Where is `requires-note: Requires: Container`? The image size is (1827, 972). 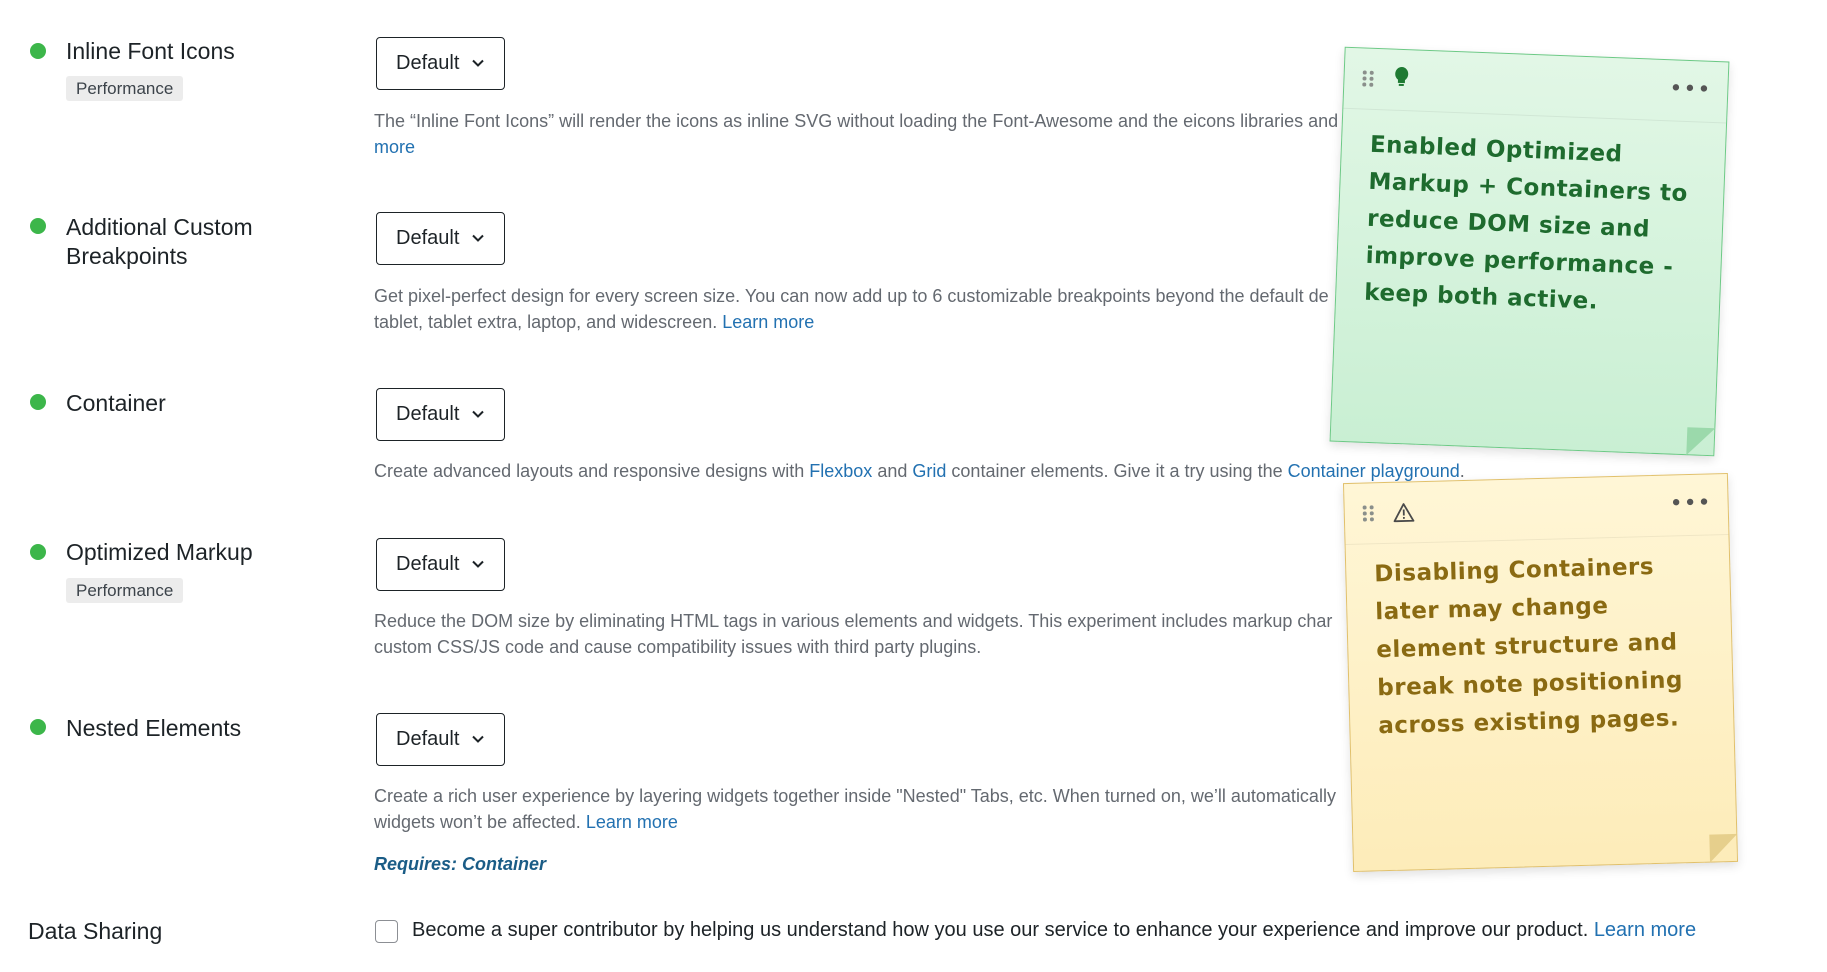 requires-note: Requires: Container is located at coordinates (460, 864).